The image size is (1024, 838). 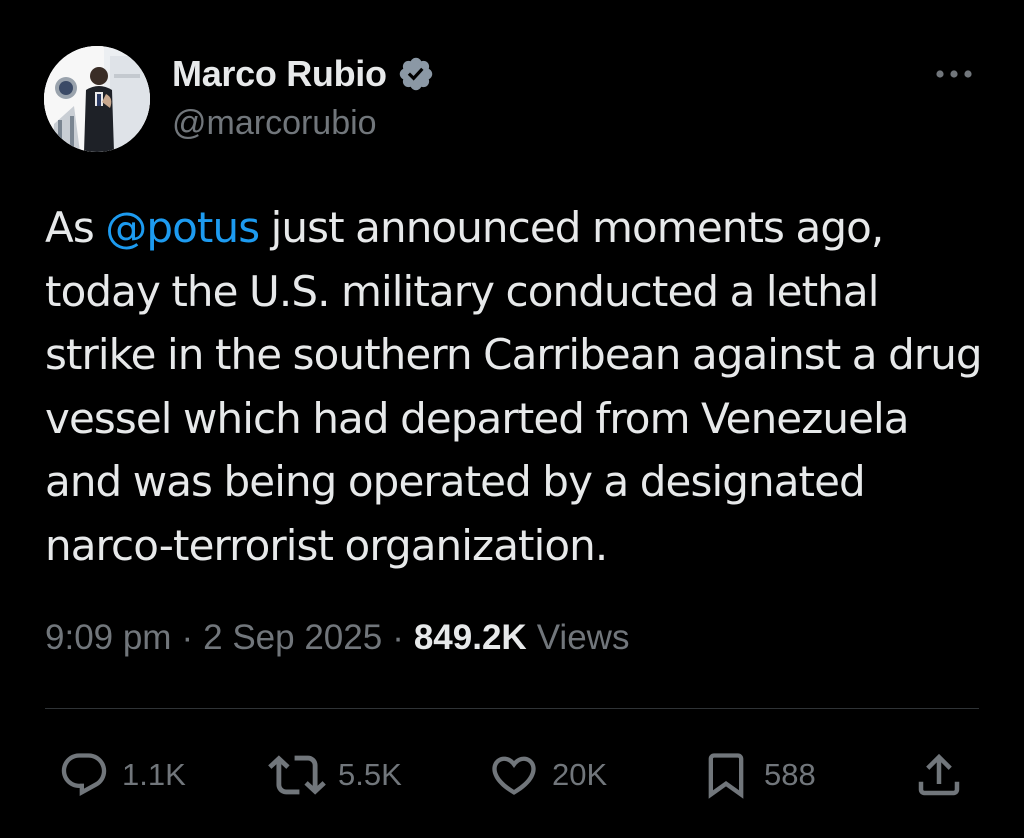 I want to click on share-button, so click(x=939, y=775).